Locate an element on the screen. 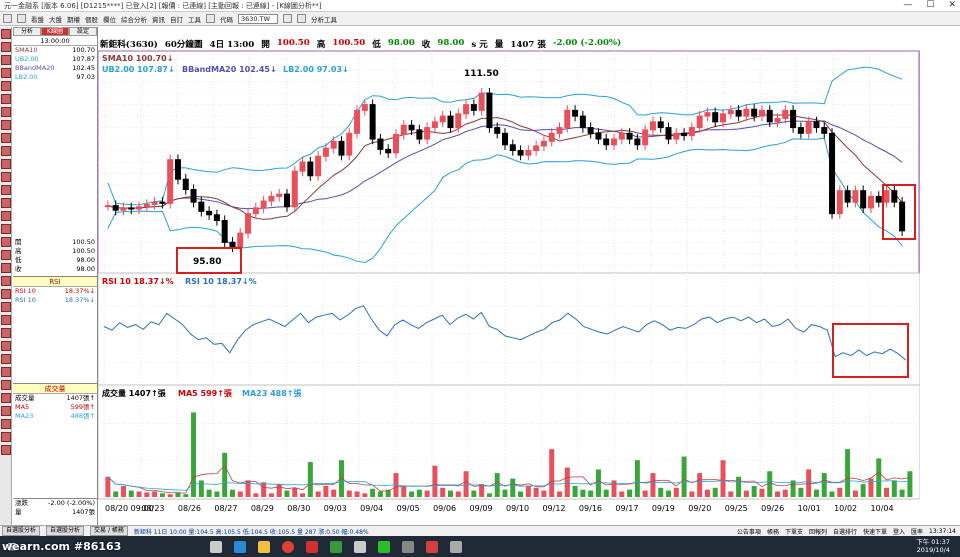  bottom-fx: 匯率 is located at coordinates (917, 531).